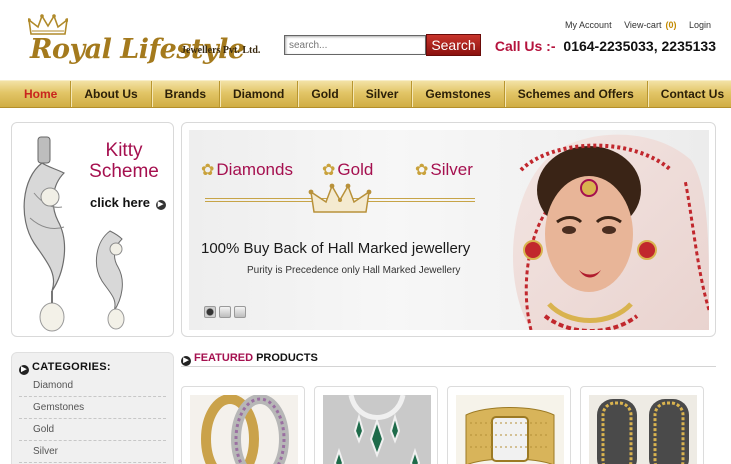 The height and width of the screenshot is (464, 731). I want to click on site-logo: Royal Lifestyle Jewellers Pvt. Ltd., so click(147, 41).